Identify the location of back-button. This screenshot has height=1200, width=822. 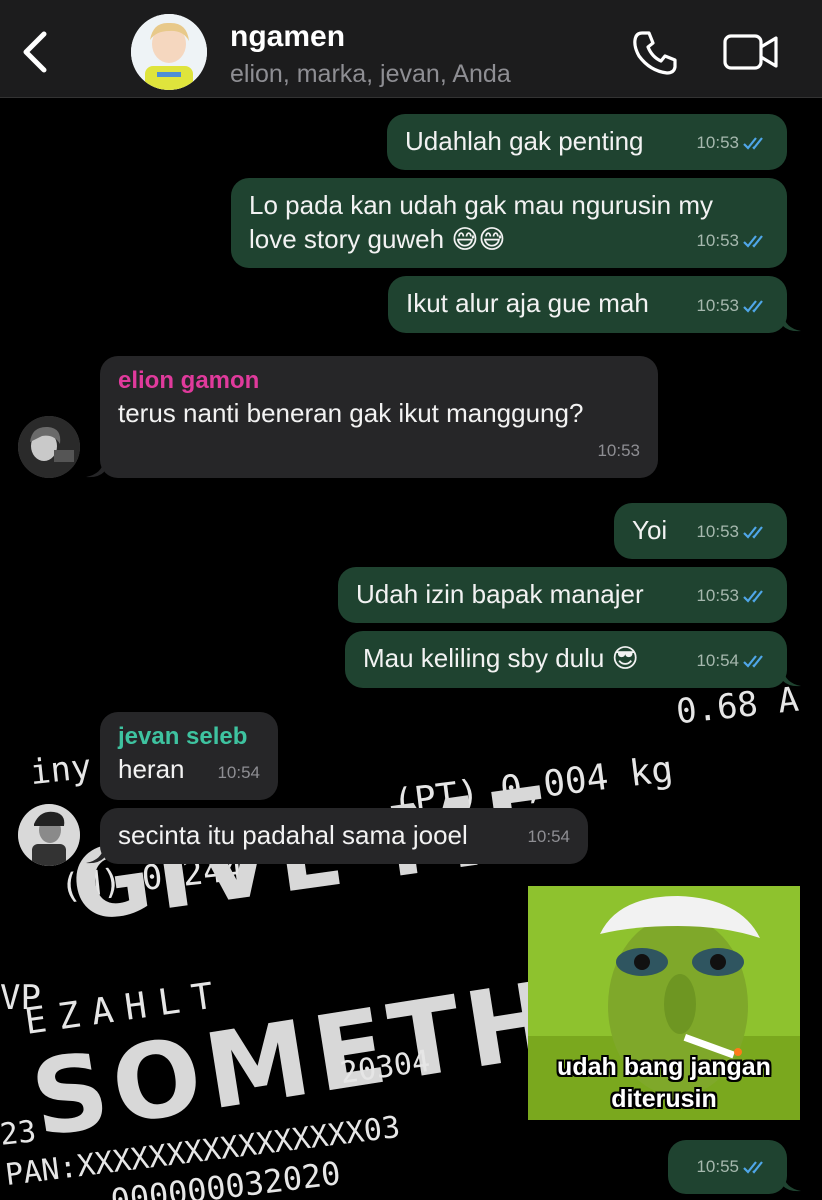
(36, 52).